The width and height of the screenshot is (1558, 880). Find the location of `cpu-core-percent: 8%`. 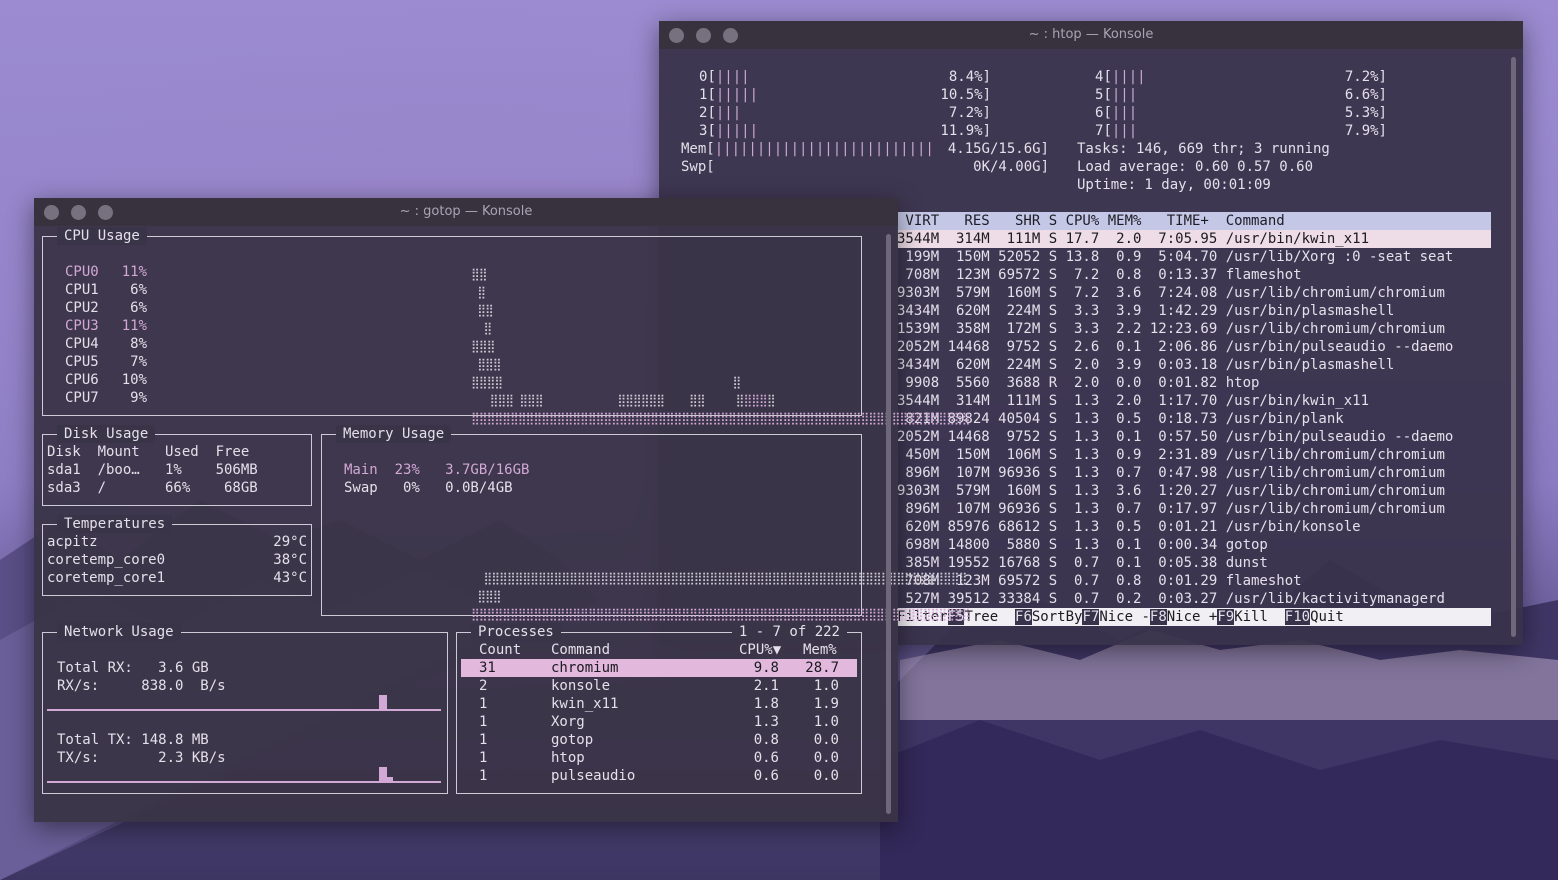

cpu-core-percent: 8% is located at coordinates (138, 344).